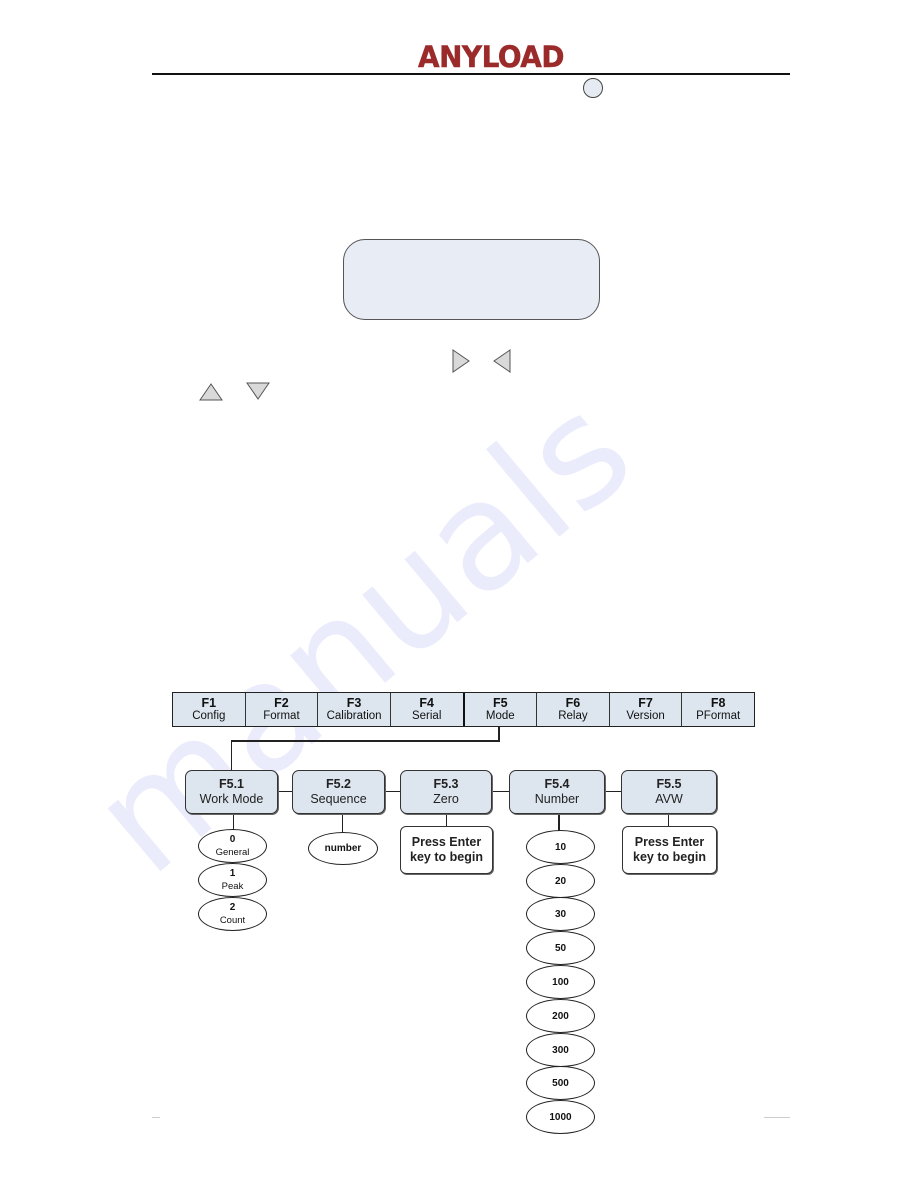 The height and width of the screenshot is (1188, 918). Describe the element at coordinates (502, 361) in the screenshot. I see `triangle-left-icon` at that location.